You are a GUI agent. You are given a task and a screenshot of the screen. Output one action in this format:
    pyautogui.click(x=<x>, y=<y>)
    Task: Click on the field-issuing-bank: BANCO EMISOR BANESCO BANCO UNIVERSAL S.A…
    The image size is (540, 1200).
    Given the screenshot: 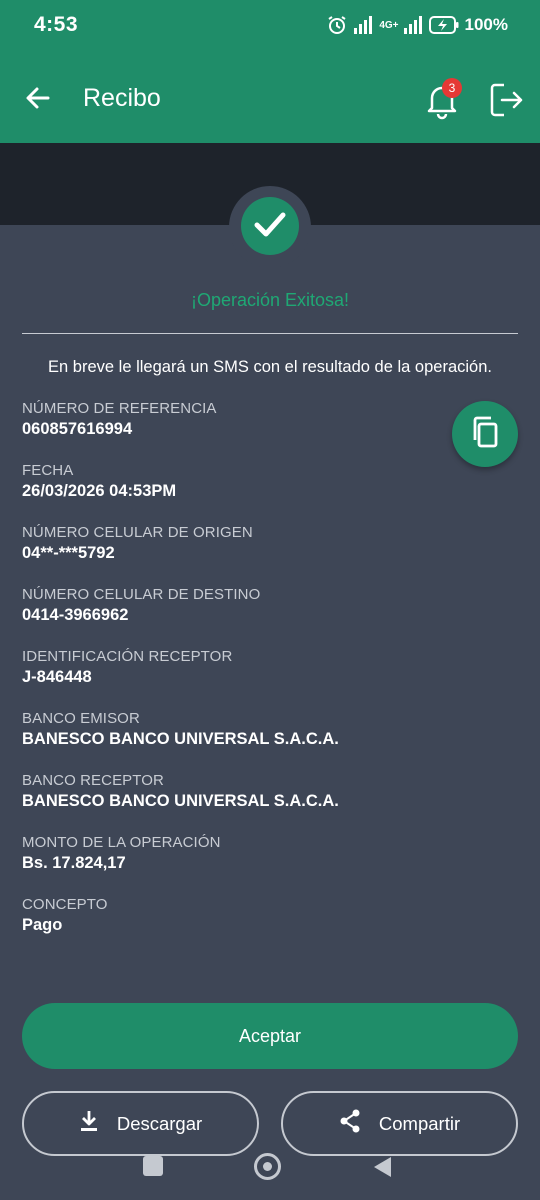 What is the action you would take?
    pyautogui.click(x=232, y=729)
    